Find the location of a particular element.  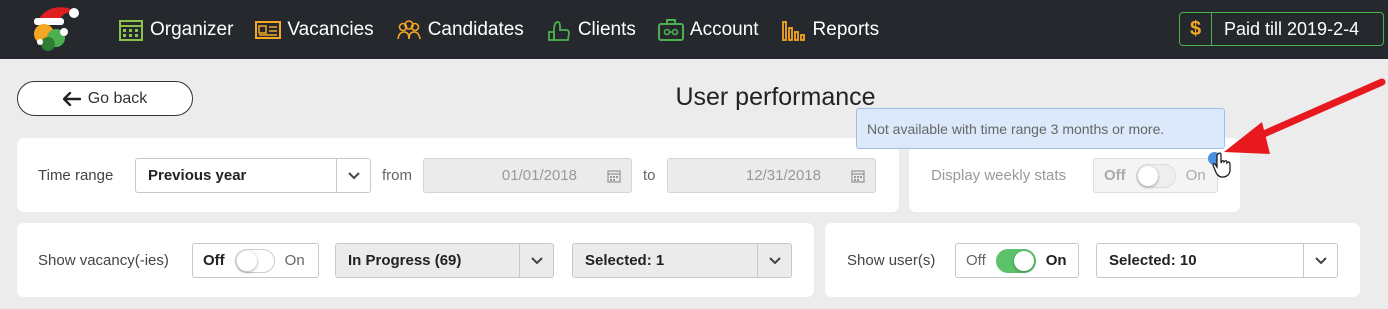

logo-icon is located at coordinates (55, 27).